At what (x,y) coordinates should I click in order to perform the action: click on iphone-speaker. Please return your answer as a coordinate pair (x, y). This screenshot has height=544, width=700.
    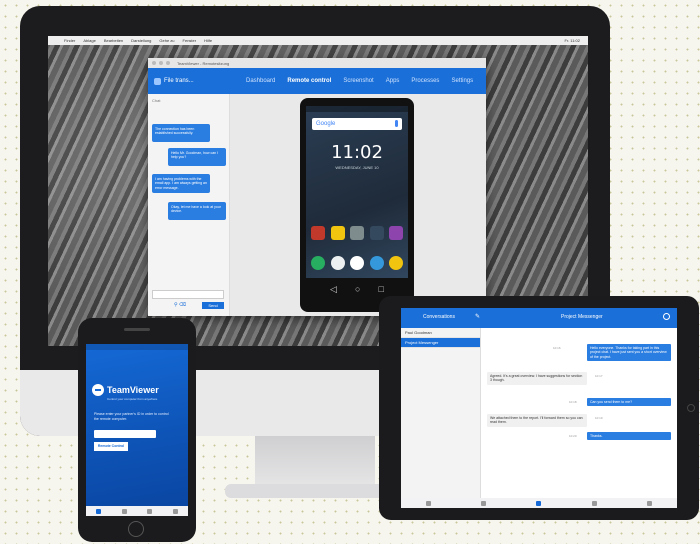
    Looking at the image, I should click on (137, 329).